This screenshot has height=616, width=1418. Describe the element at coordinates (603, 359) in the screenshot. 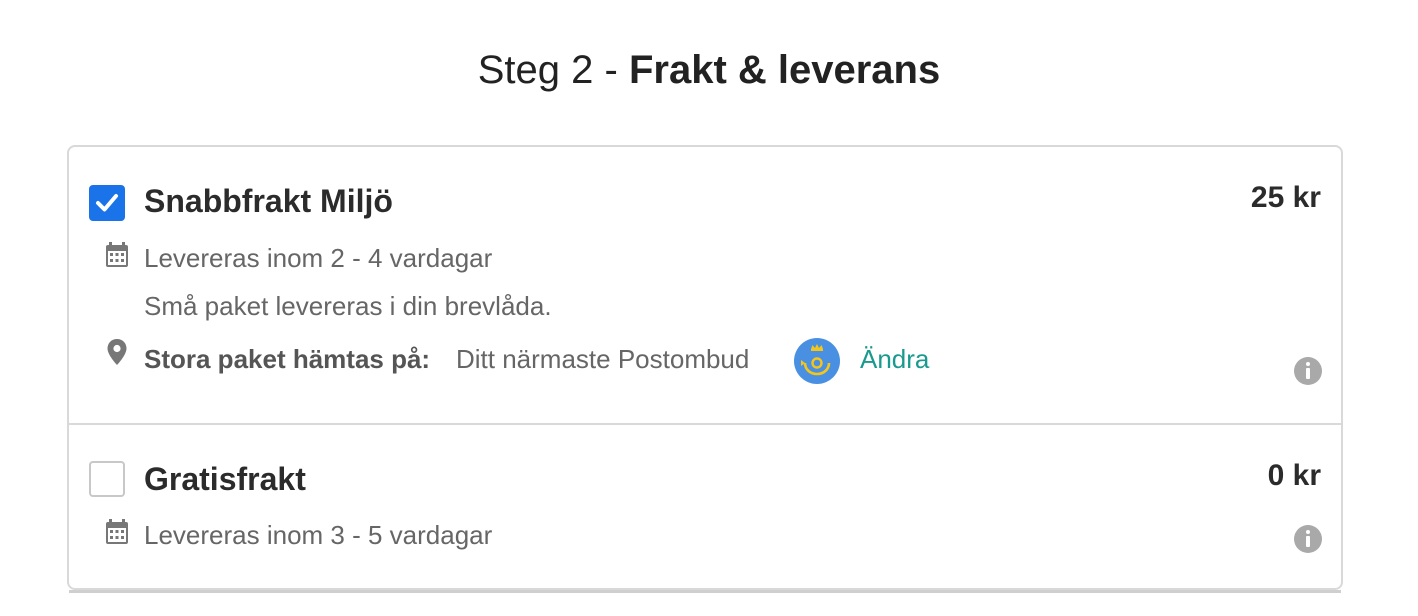

I see `pickup-location: Ditt närmaste Postombud` at that location.